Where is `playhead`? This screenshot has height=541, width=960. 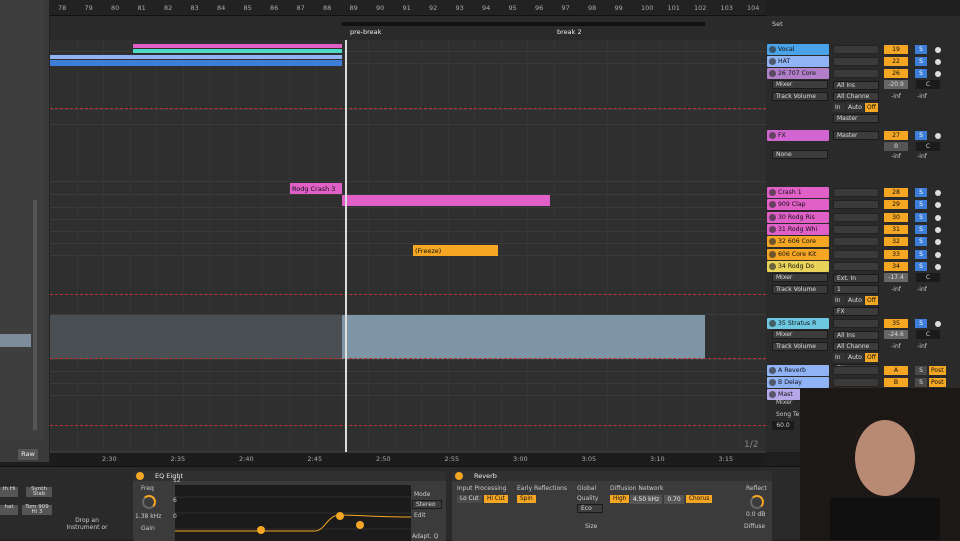 playhead is located at coordinates (346, 246).